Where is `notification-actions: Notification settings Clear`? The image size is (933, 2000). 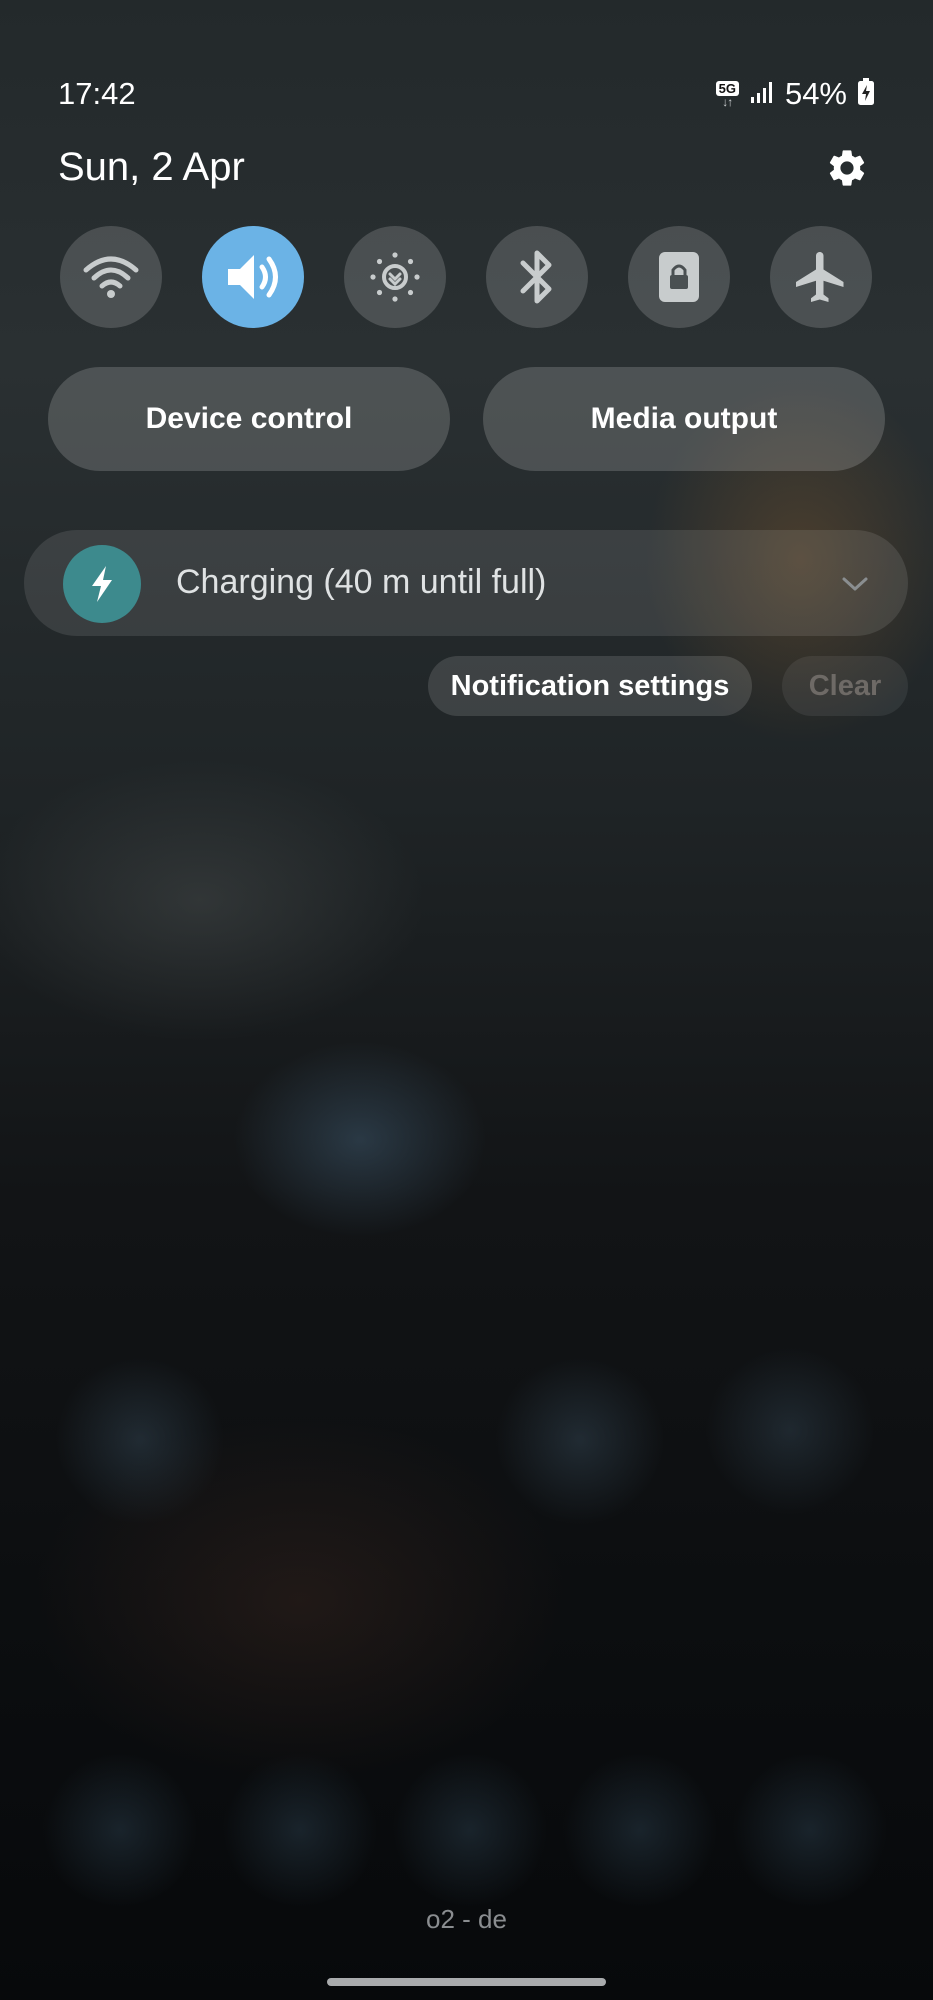
notification-actions: Notification settings Clear is located at coordinates (466, 686).